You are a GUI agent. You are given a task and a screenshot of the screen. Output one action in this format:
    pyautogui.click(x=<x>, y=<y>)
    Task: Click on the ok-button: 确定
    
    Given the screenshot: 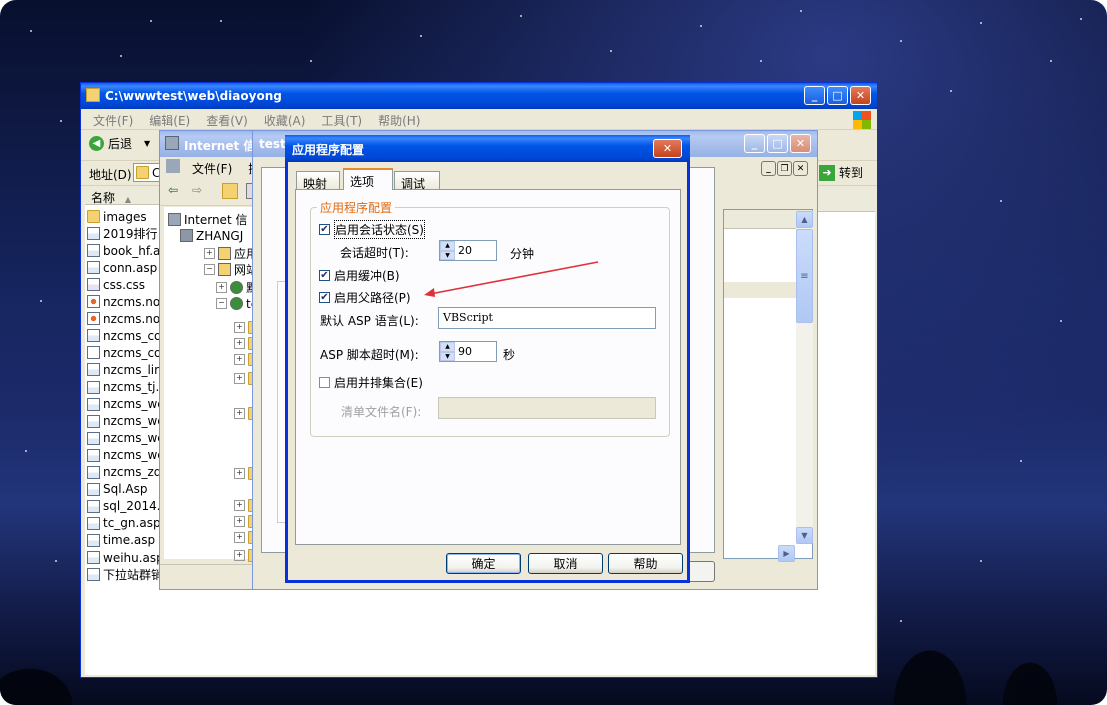 What is the action you would take?
    pyautogui.click(x=483, y=563)
    